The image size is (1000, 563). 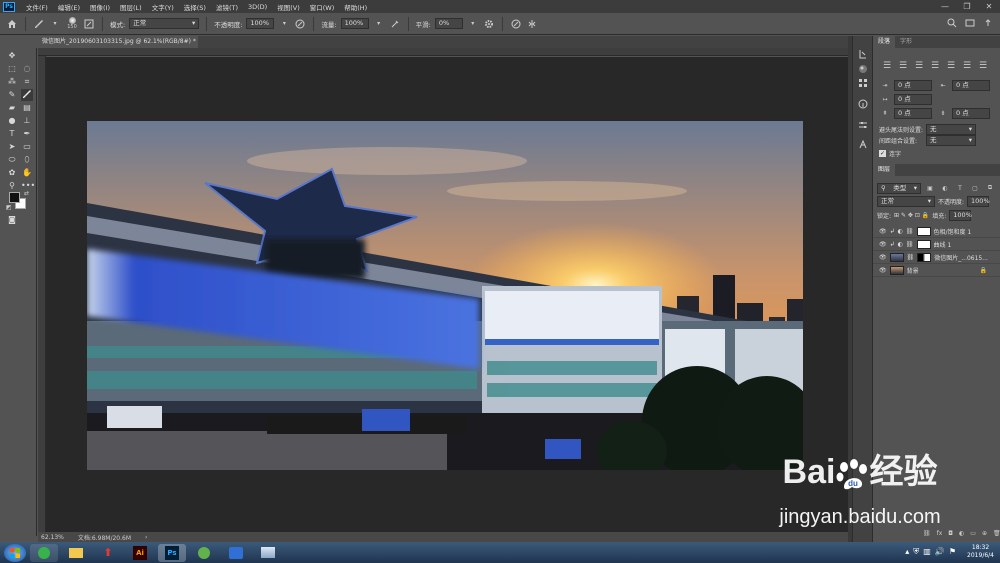 What do you see at coordinates (884, 170) in the screenshot?
I see `tab-layers: 图层` at bounding box center [884, 170].